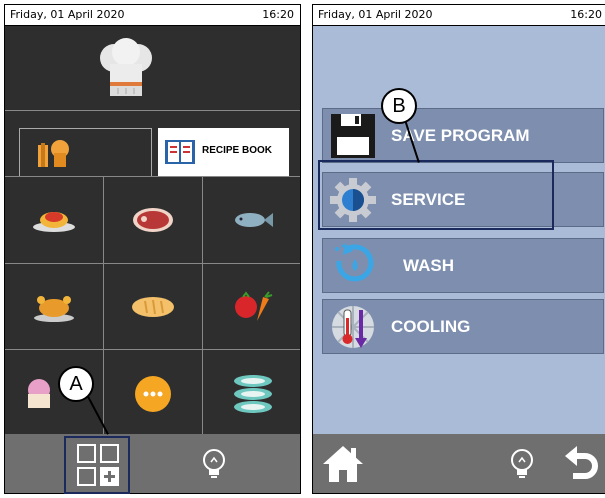 The height and width of the screenshot is (498, 605). I want to click on callout-a: A, so click(76, 384).